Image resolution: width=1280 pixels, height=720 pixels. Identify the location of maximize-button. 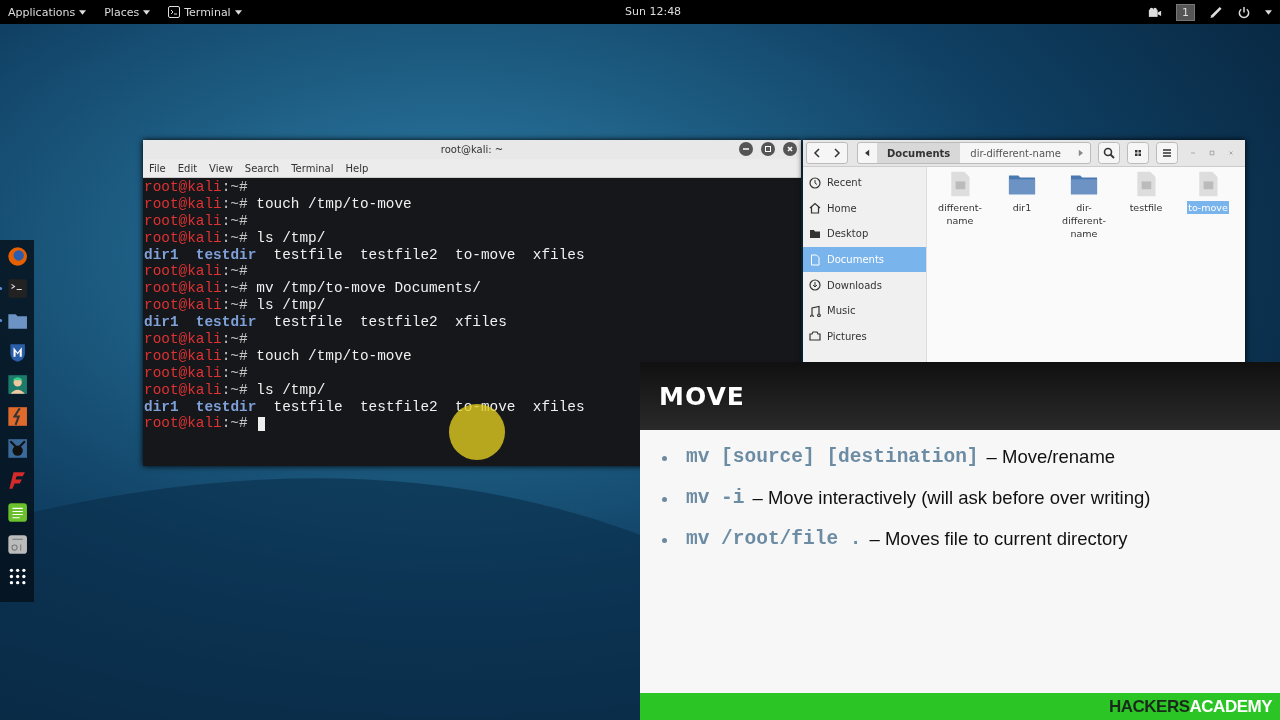
(768, 149).